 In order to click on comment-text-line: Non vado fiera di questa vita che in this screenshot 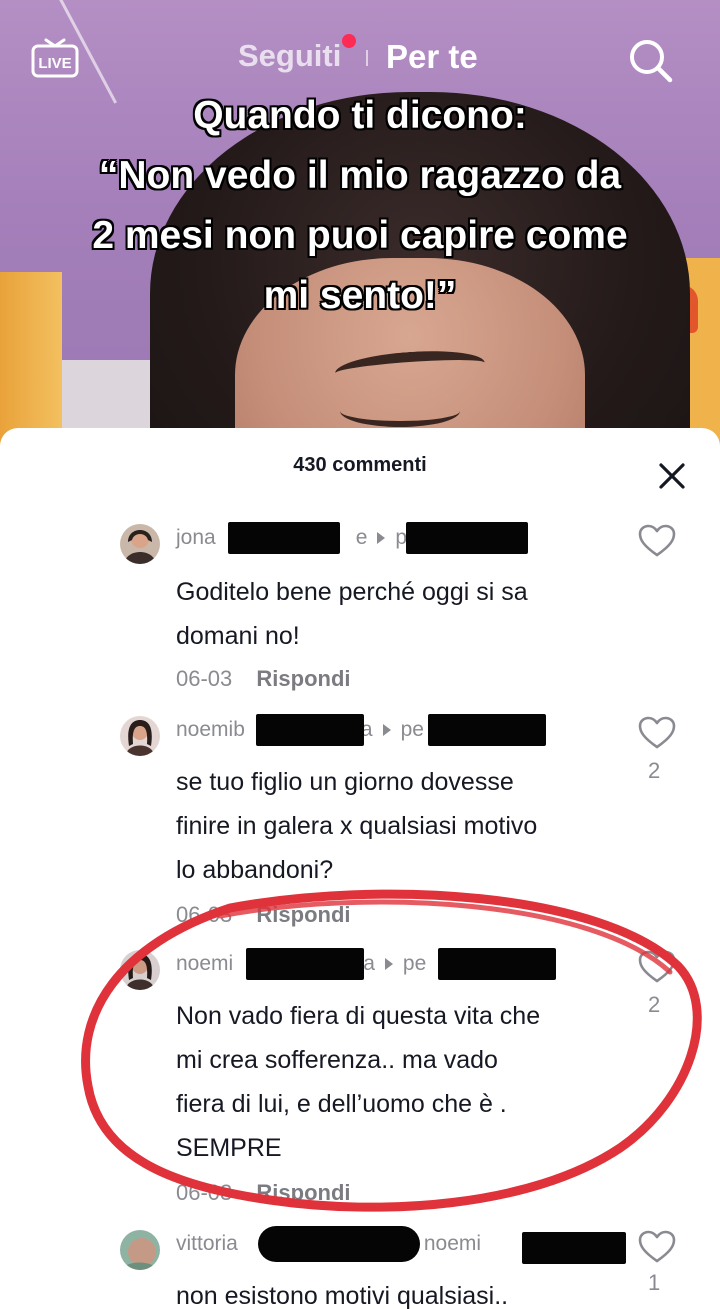, I will do `click(358, 1016)`.